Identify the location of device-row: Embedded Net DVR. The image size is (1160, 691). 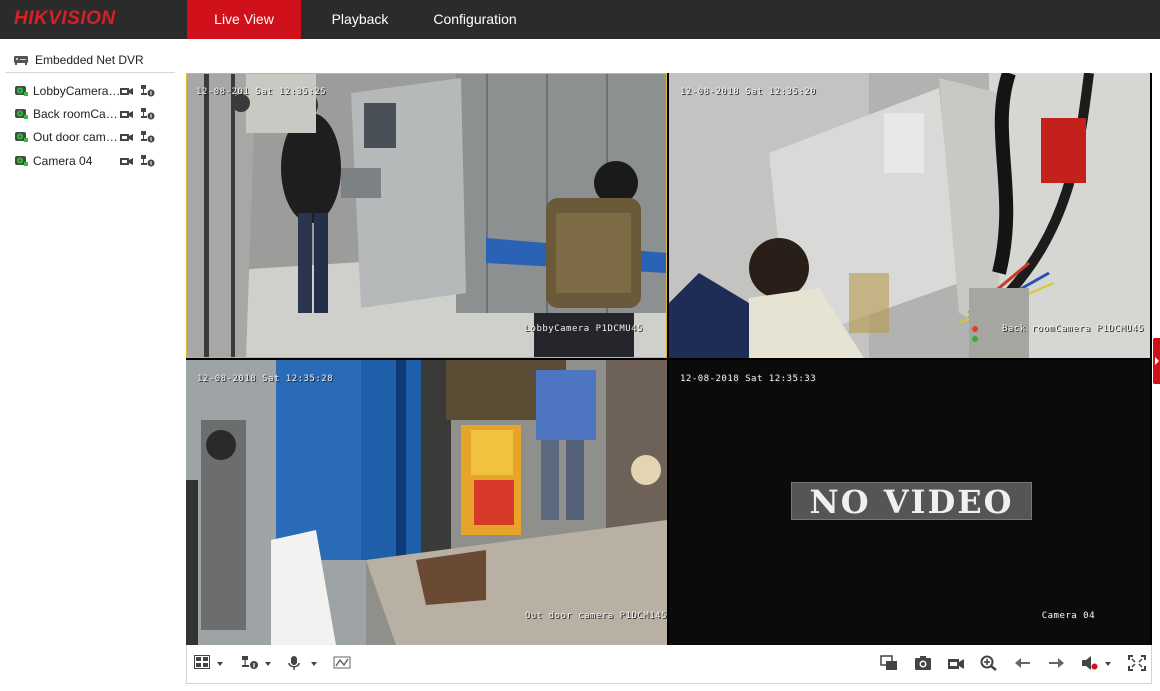
(78, 60).